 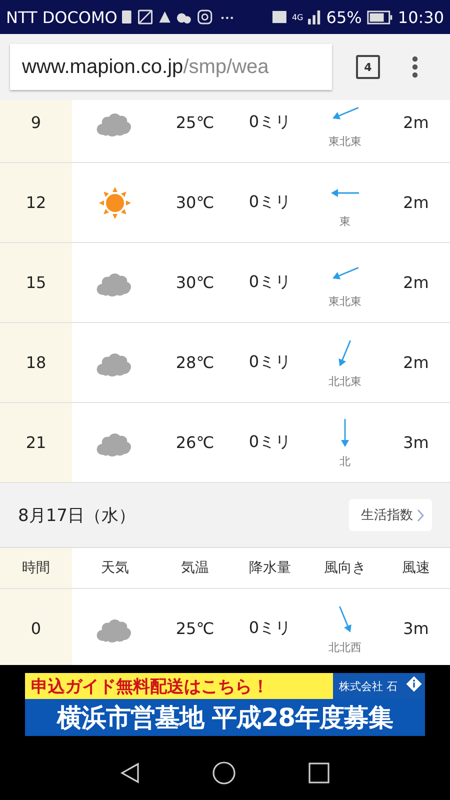 I want to click on life-index-button: 生活指数, so click(x=390, y=515).